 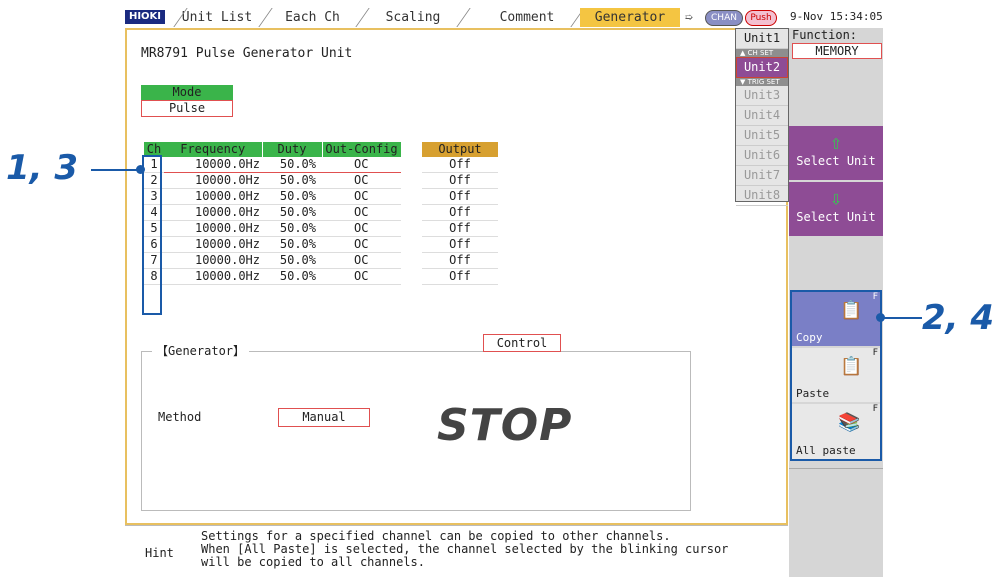 I want to click on callout-left: 1, 3, so click(x=42, y=168).